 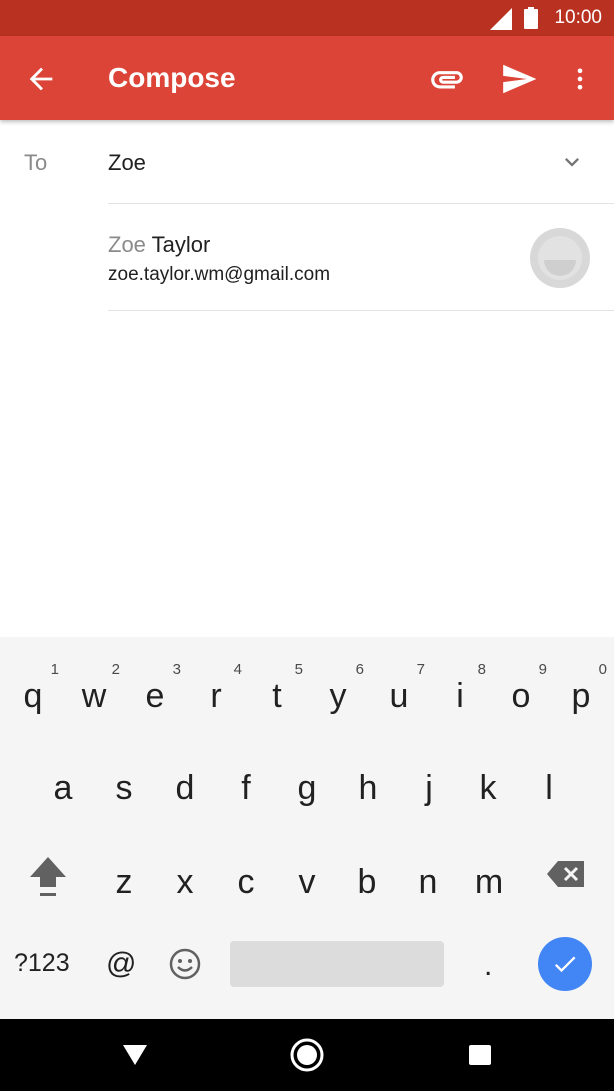 I want to click on key-y: 6y, so click(x=338, y=687).